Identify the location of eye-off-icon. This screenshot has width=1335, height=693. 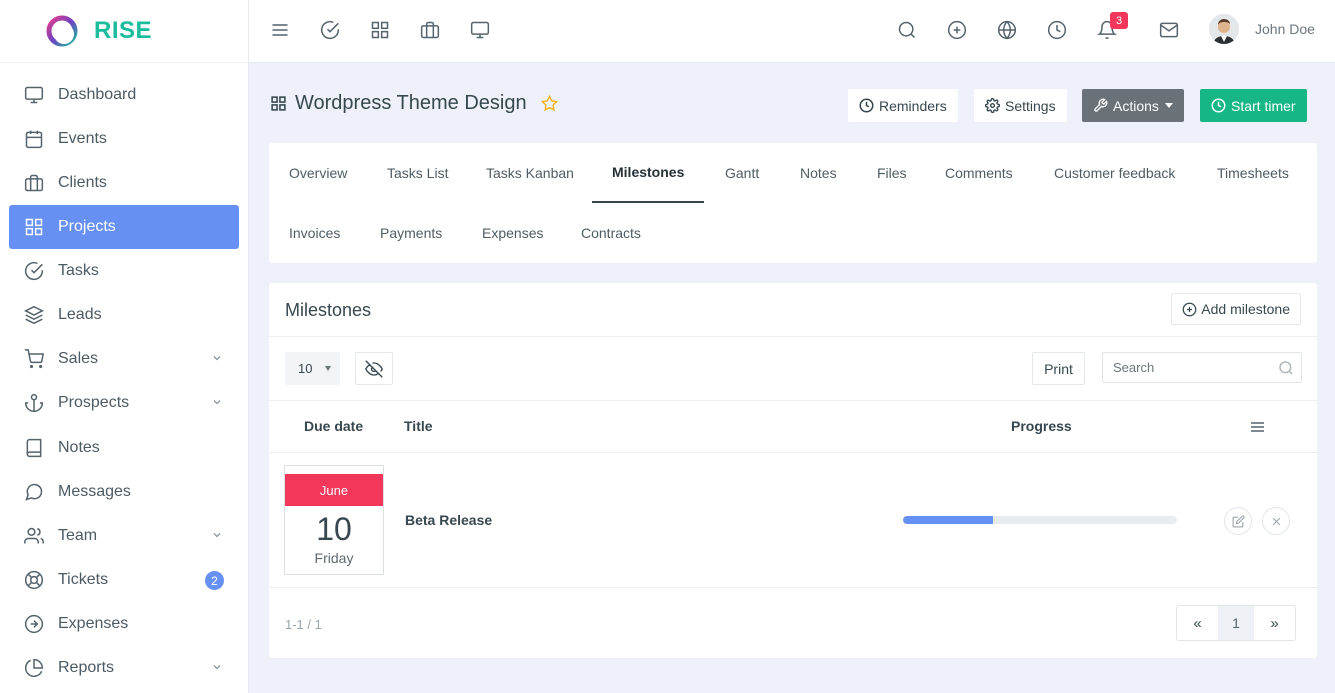
(374, 368).